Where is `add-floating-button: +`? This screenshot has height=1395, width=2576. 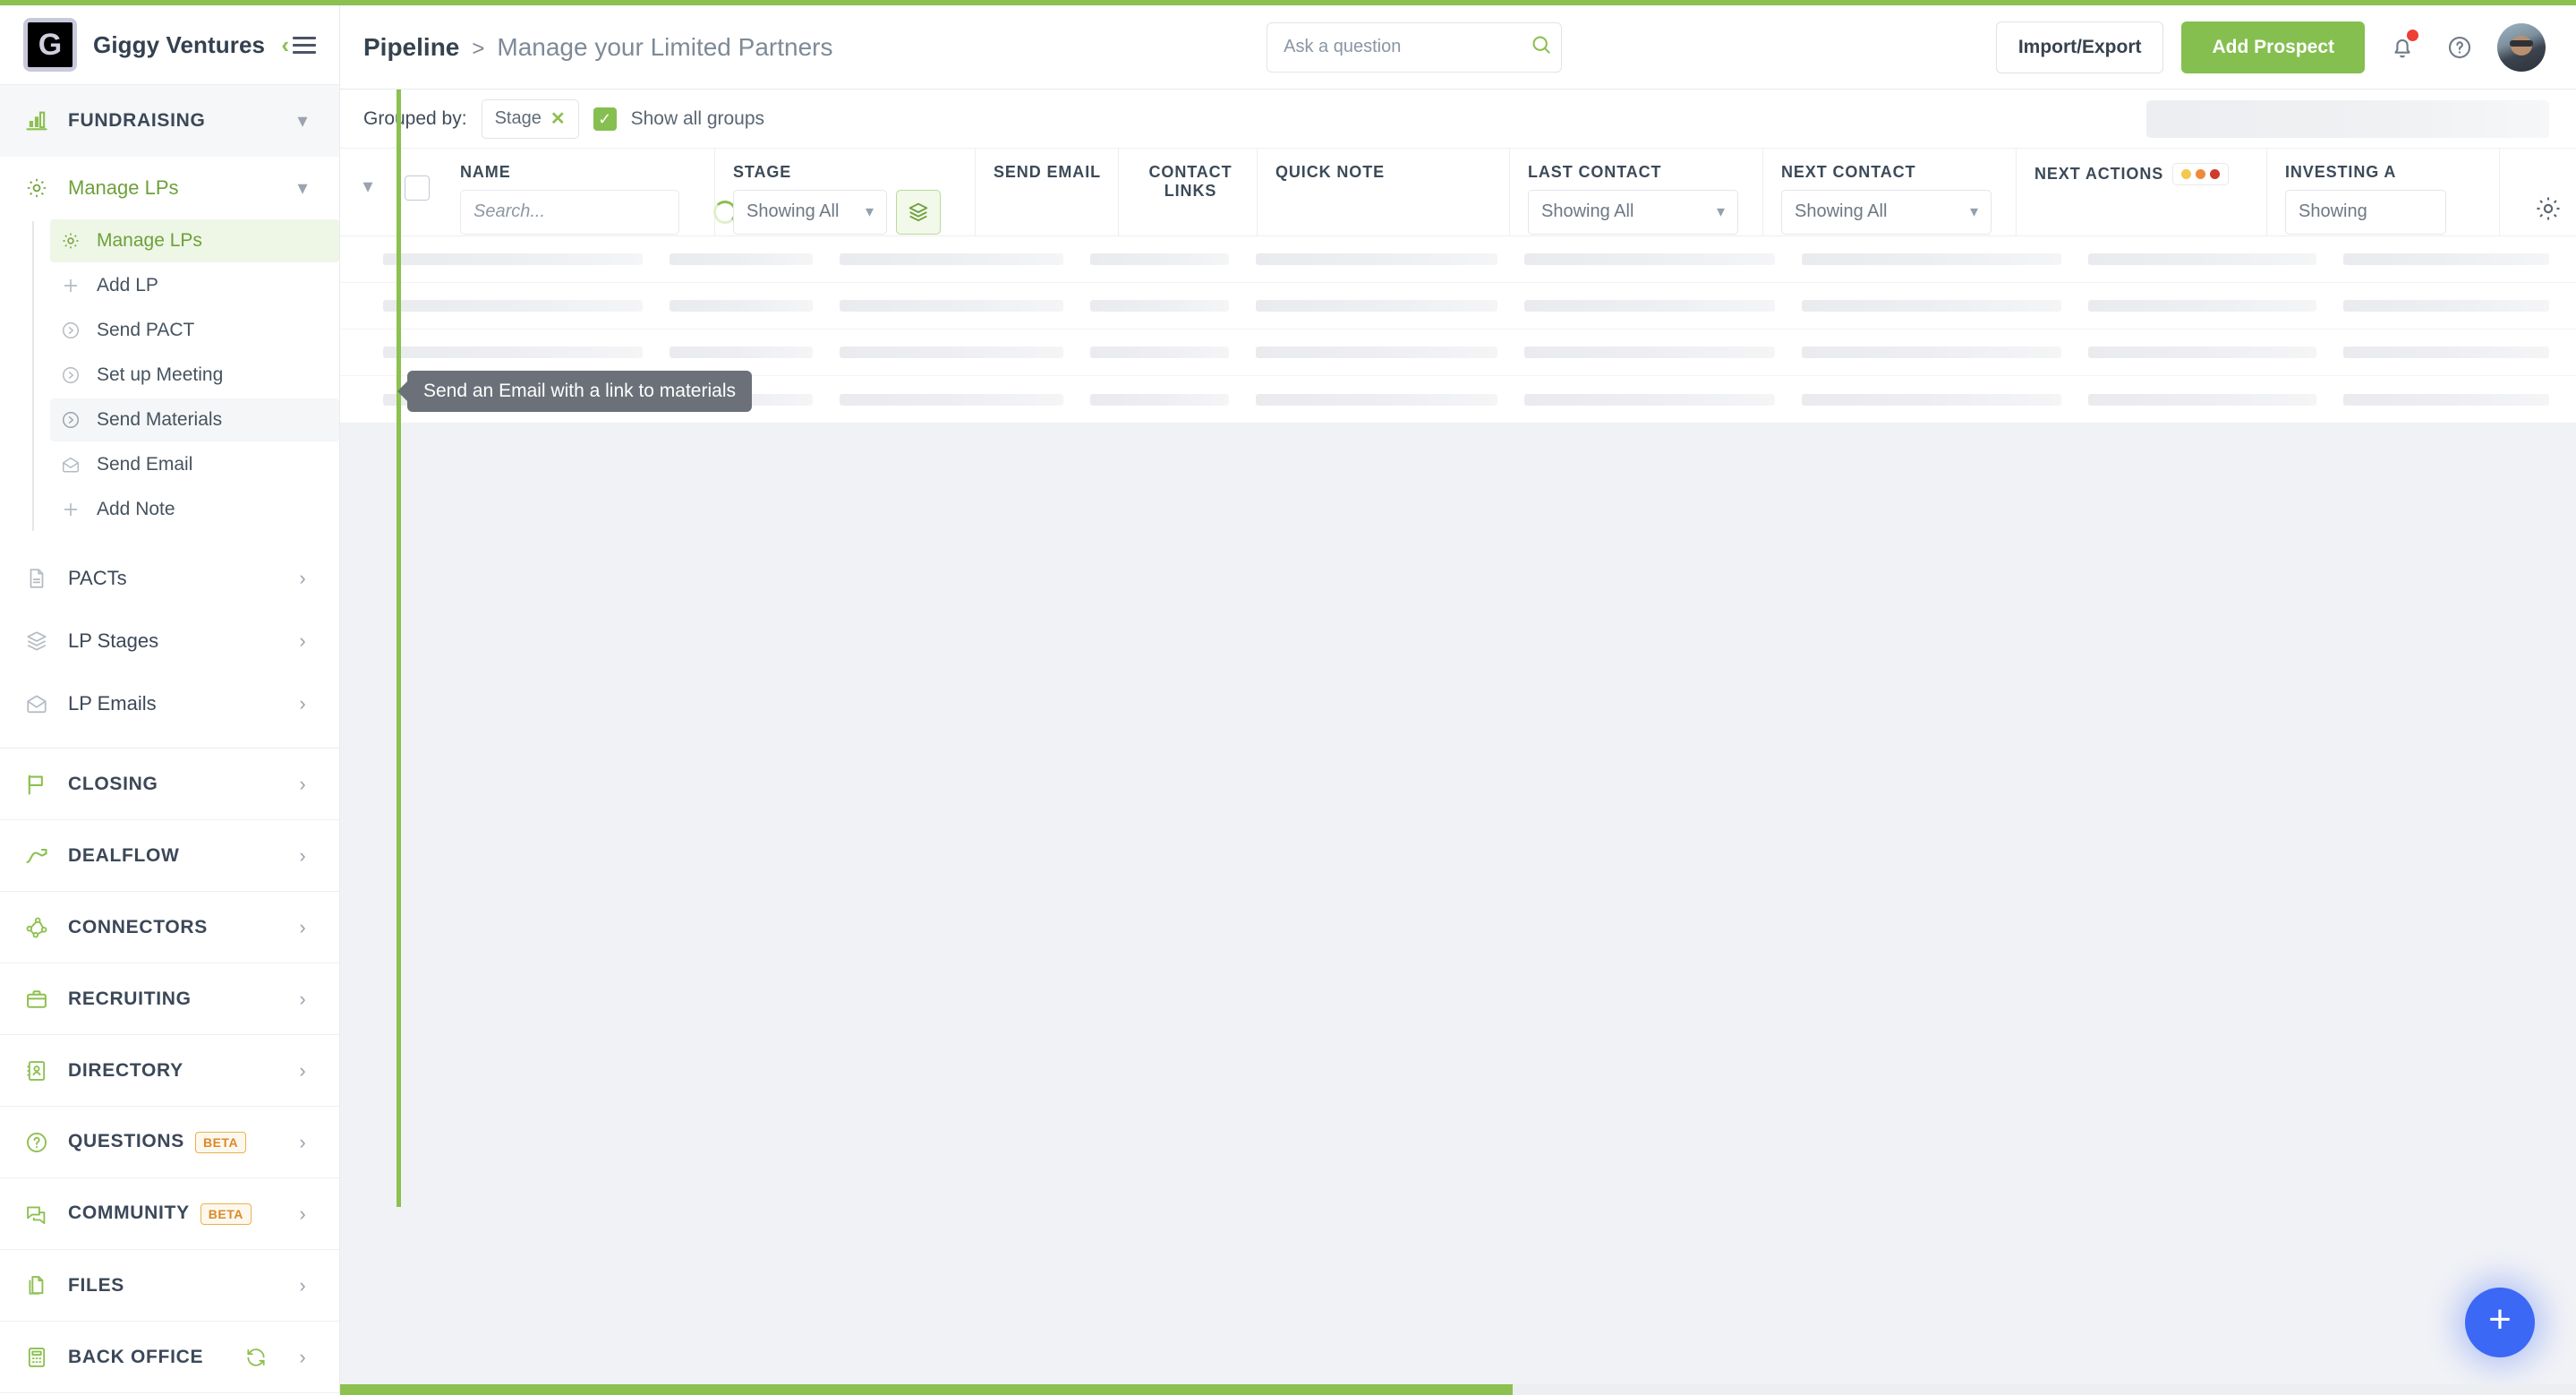
add-floating-button: + is located at coordinates (2500, 1322).